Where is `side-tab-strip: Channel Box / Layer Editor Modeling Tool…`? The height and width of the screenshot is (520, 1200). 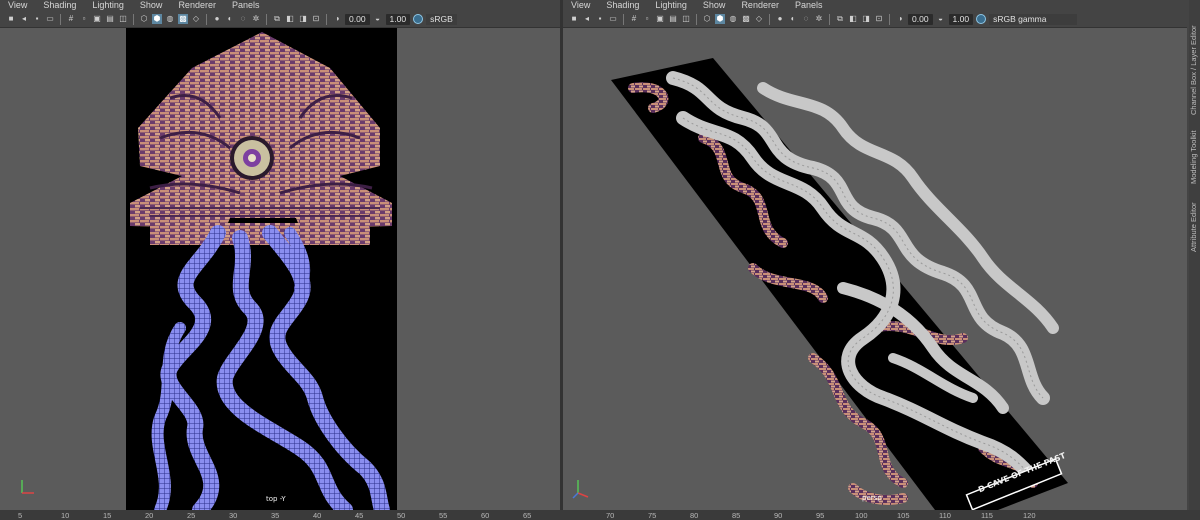 side-tab-strip: Channel Box / Layer Editor Modeling Tool… is located at coordinates (1194, 255).